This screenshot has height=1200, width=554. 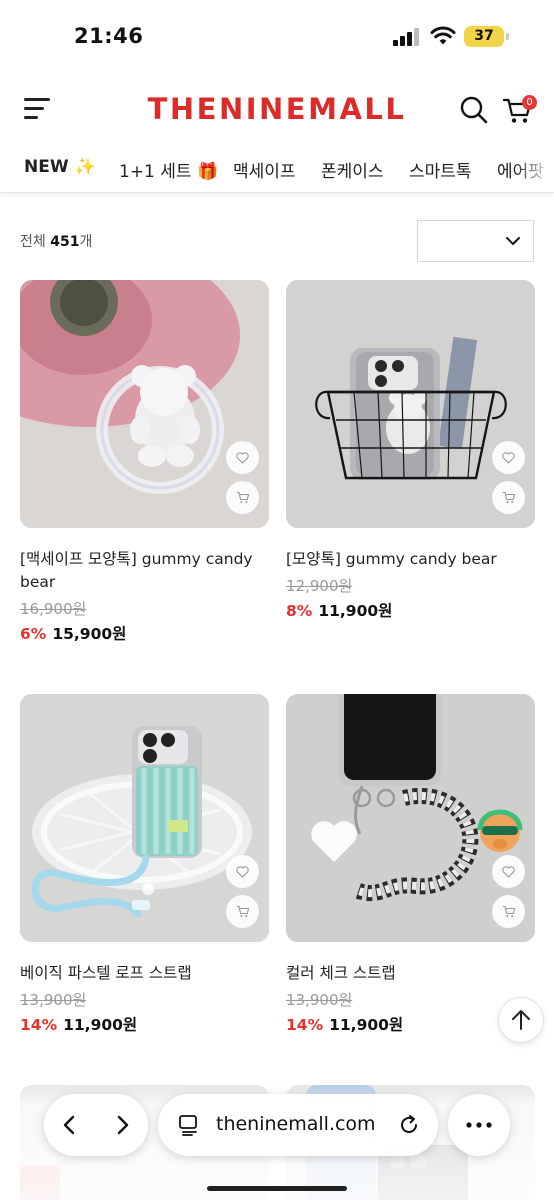 I want to click on sale-price-row: 8% 11,900원, so click(x=410, y=610).